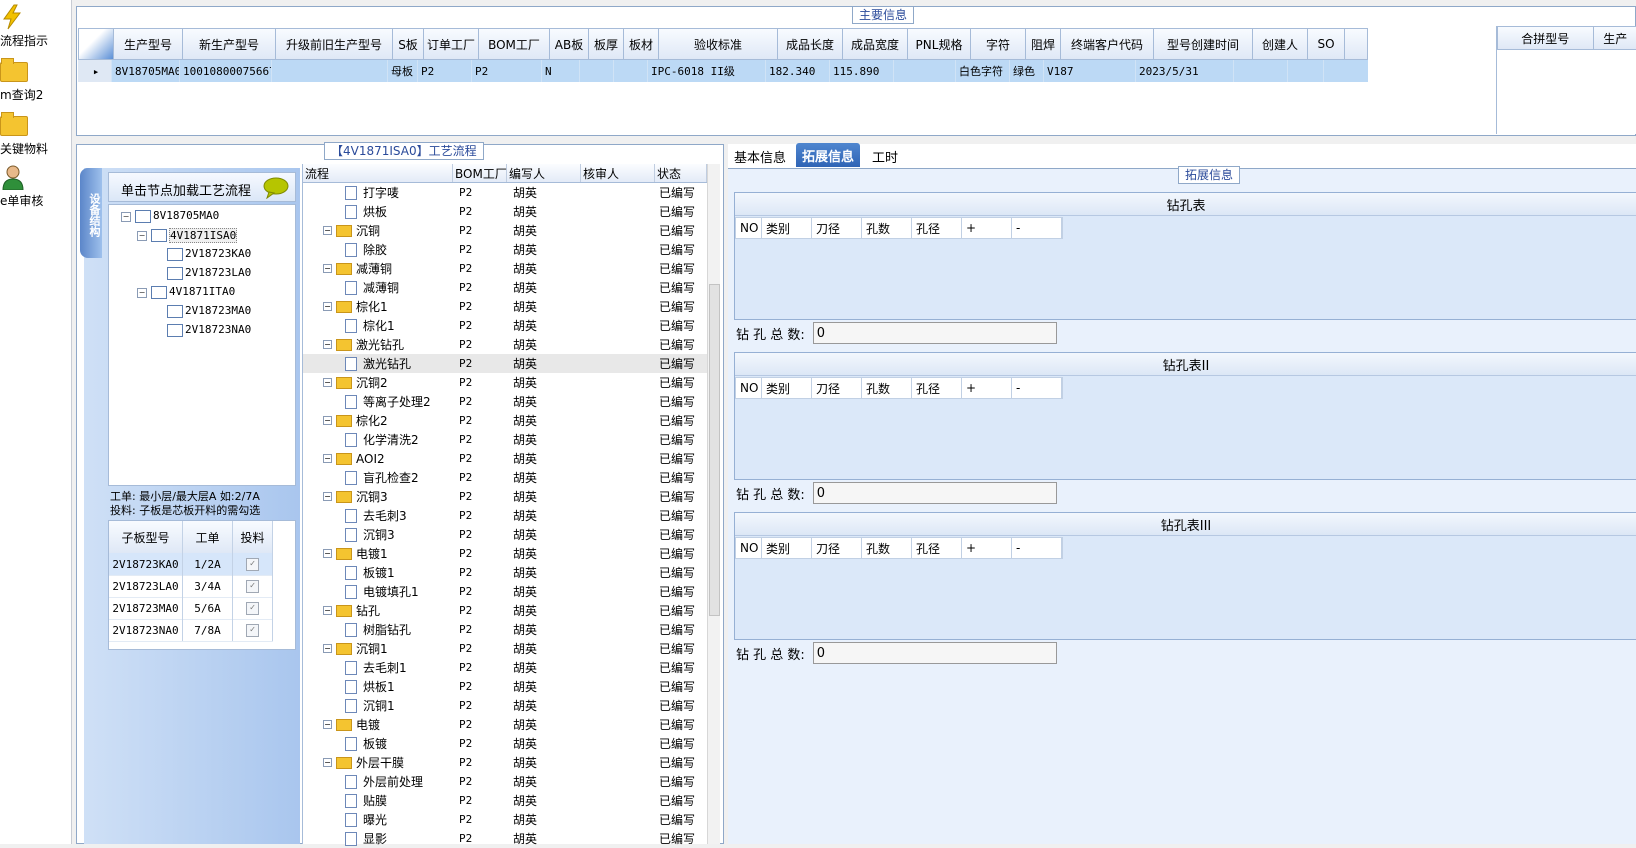 This screenshot has height=848, width=1636. What do you see at coordinates (218, 329) in the screenshot?
I see `tree-node: 2V18723NA0` at bounding box center [218, 329].